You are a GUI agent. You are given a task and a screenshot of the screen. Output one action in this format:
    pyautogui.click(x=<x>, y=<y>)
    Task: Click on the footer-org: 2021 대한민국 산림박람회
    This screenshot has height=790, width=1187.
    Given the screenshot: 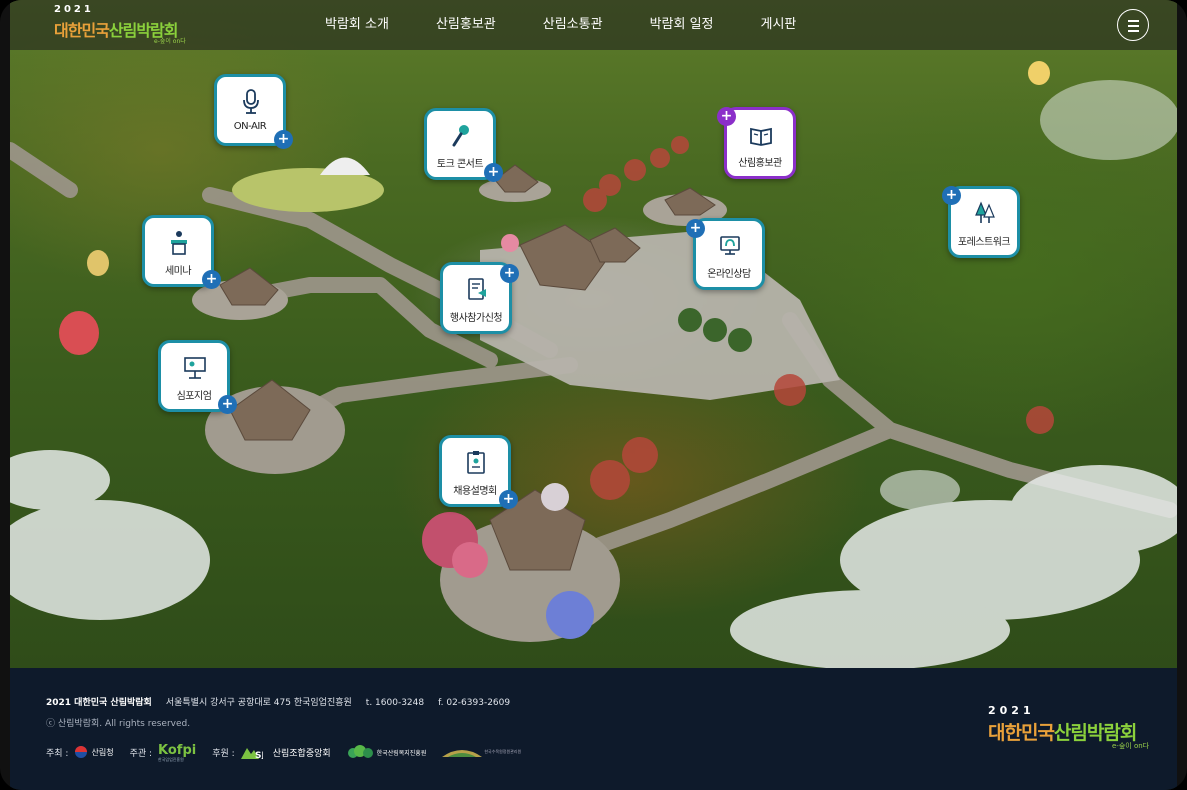 What is the action you would take?
    pyautogui.click(x=99, y=703)
    